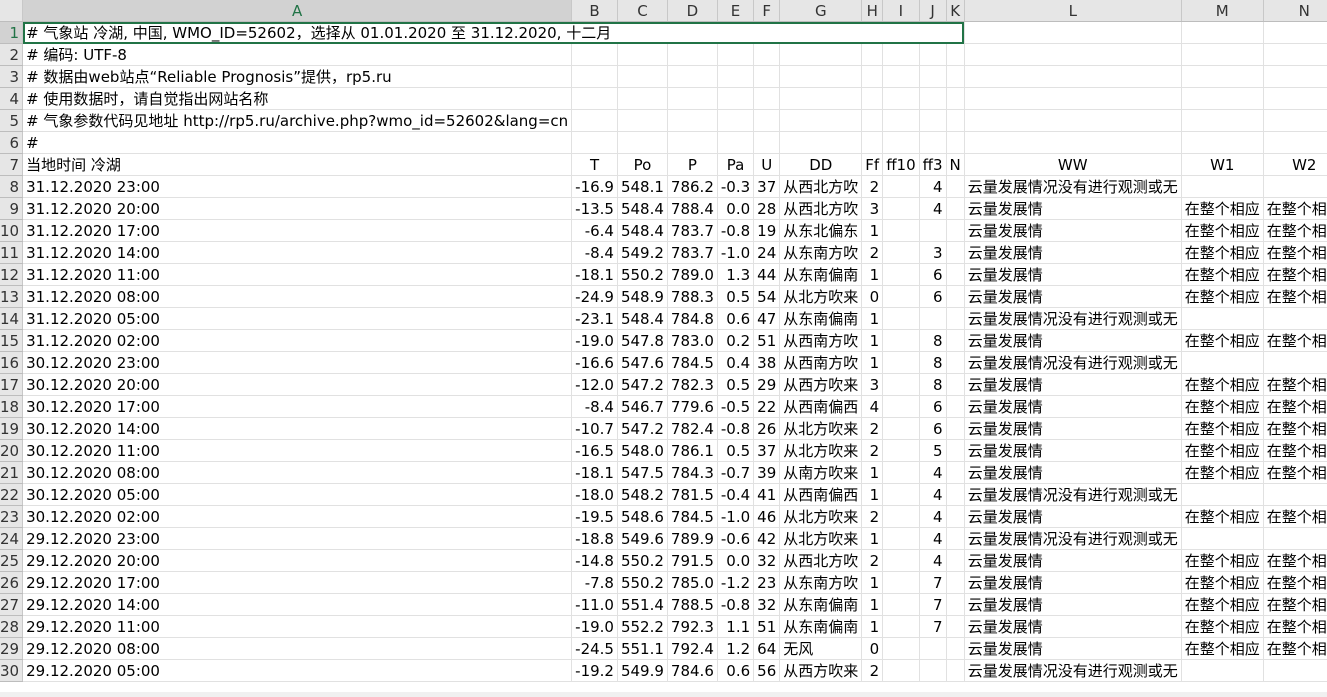 This screenshot has height=697, width=1327. I want to click on row-header: 17, so click(12, 384).